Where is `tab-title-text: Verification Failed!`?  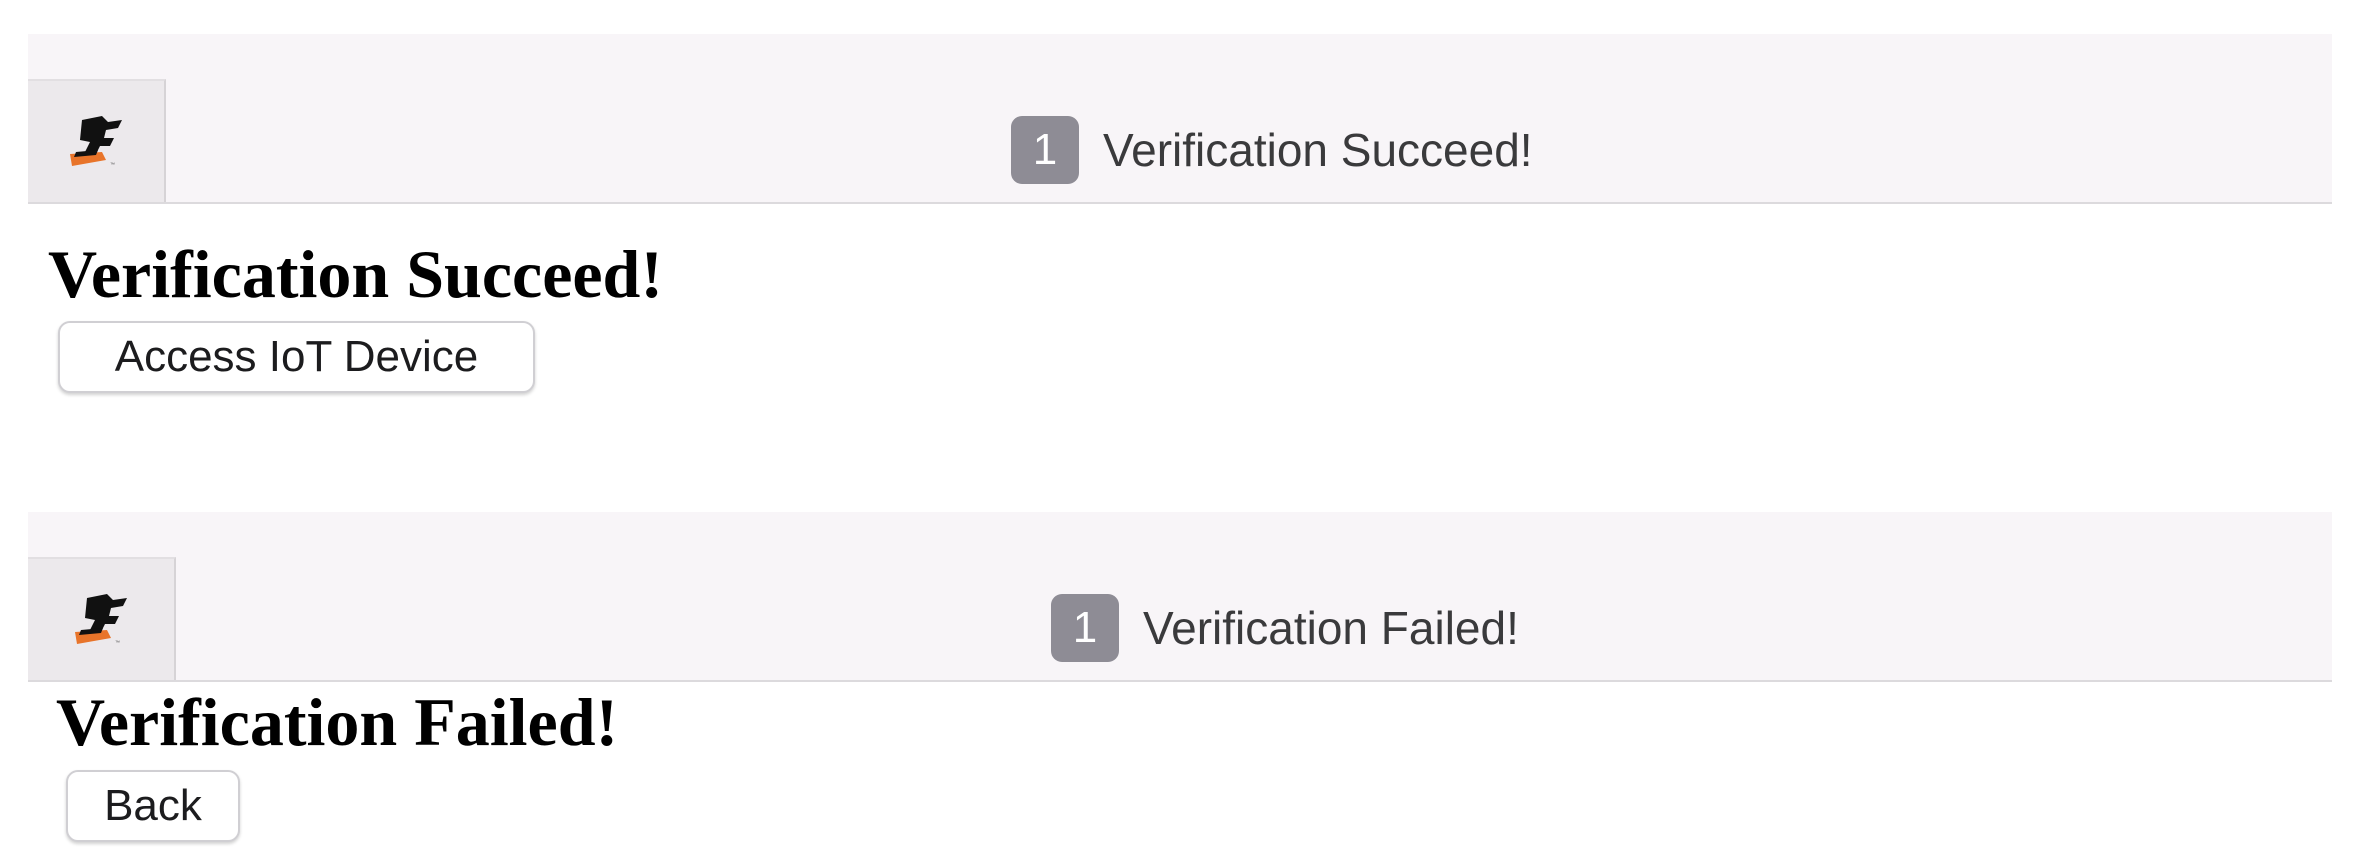
tab-title-text: Verification Failed! is located at coordinates (1331, 628).